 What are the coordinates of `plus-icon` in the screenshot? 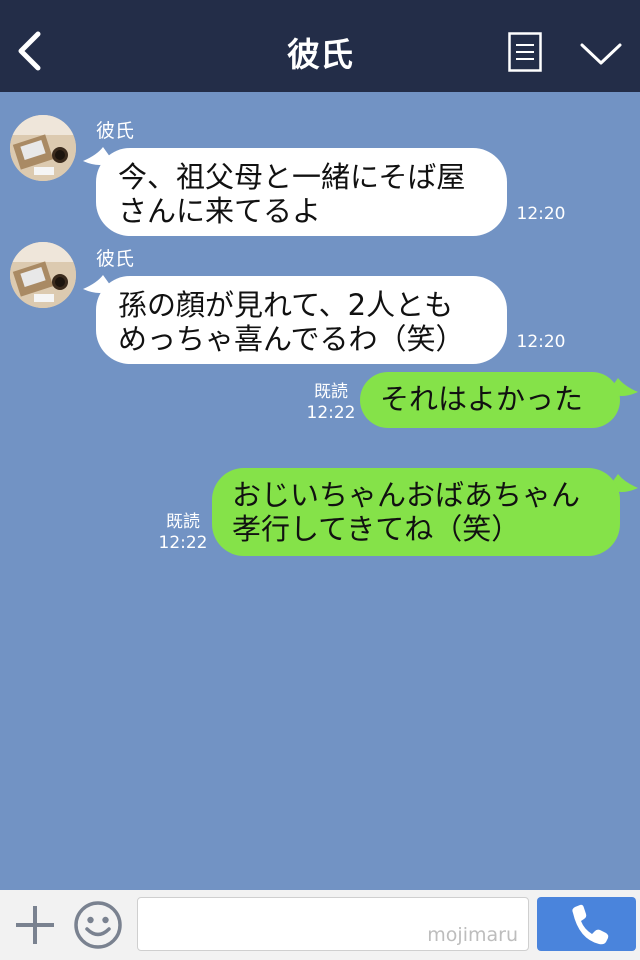 It's located at (35, 925).